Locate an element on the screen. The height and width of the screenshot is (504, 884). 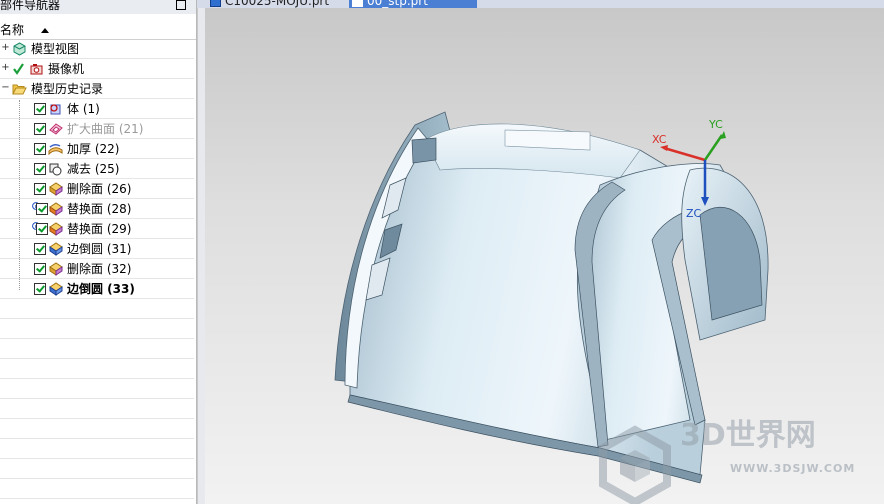
feature-row: 替换面 (28) is located at coordinates (97, 209).